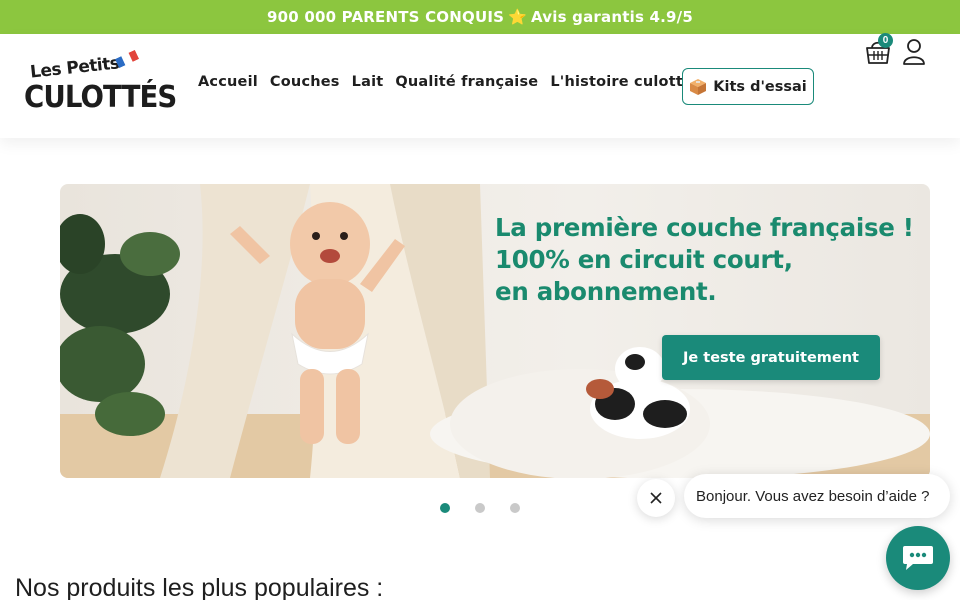  What do you see at coordinates (228, 82) in the screenshot?
I see `nav-item-accueil: Accueil` at bounding box center [228, 82].